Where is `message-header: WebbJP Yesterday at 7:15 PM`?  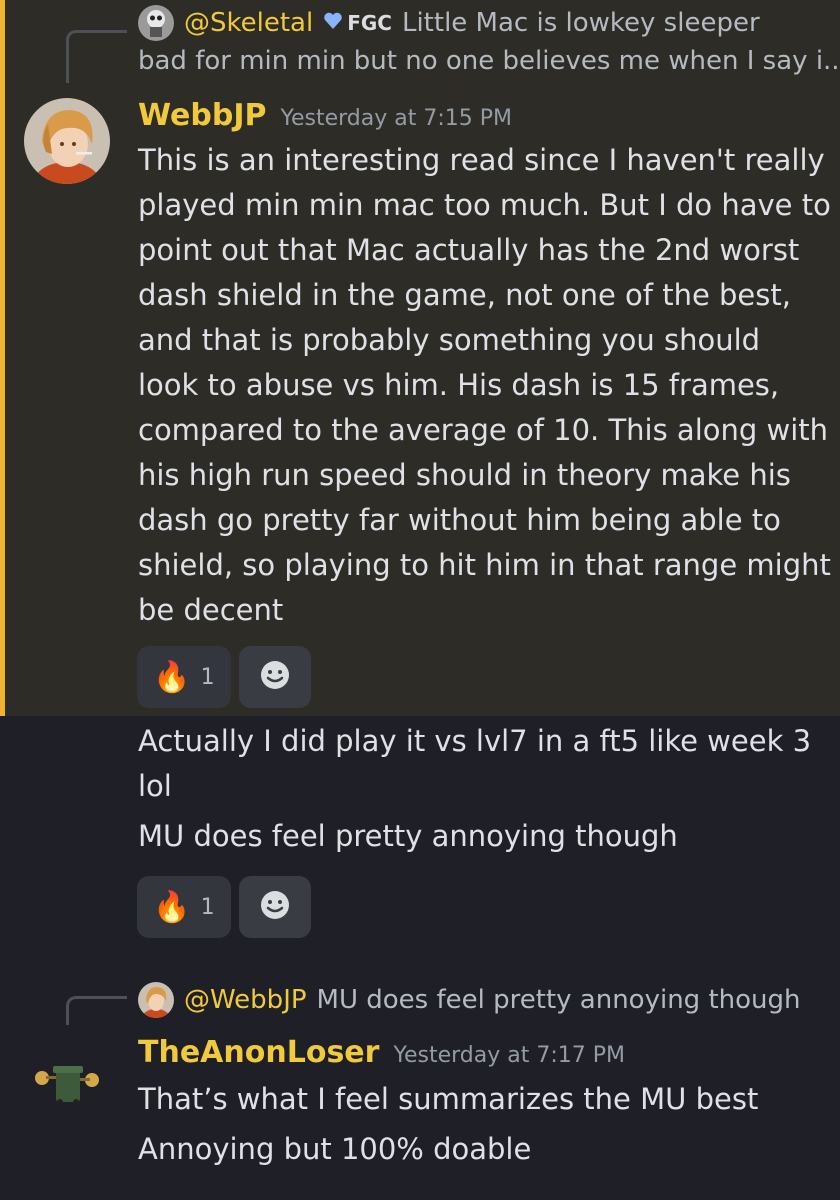
message-header: WebbJP Yesterday at 7:15 PM is located at coordinates (325, 115).